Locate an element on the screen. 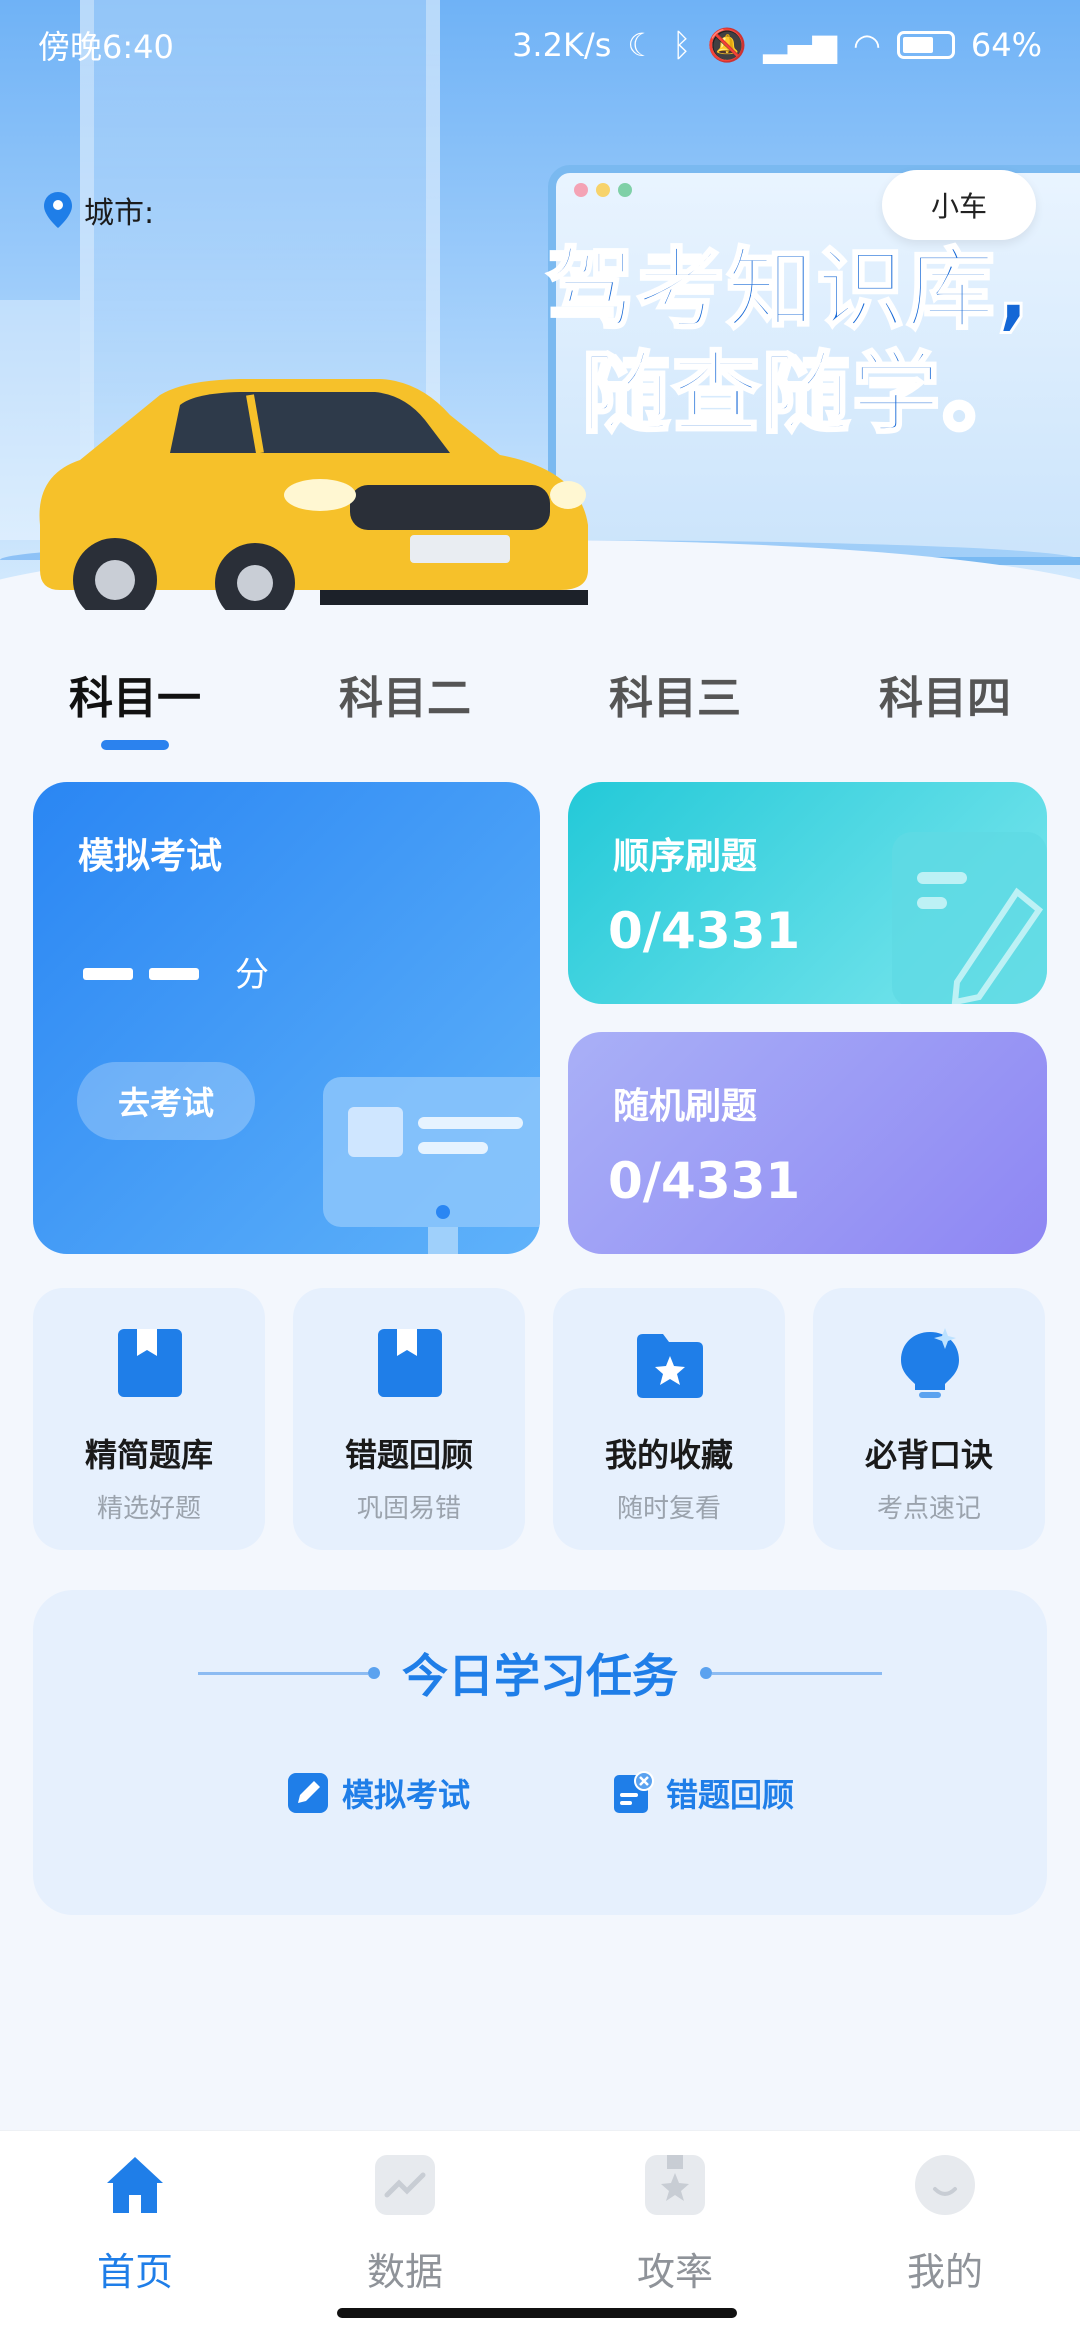  tab-label: 科目三 is located at coordinates (675, 698).